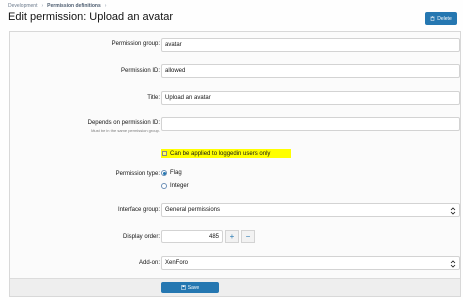  What do you see at coordinates (444, 18) in the screenshot?
I see `delete-button-label: Delete` at bounding box center [444, 18].